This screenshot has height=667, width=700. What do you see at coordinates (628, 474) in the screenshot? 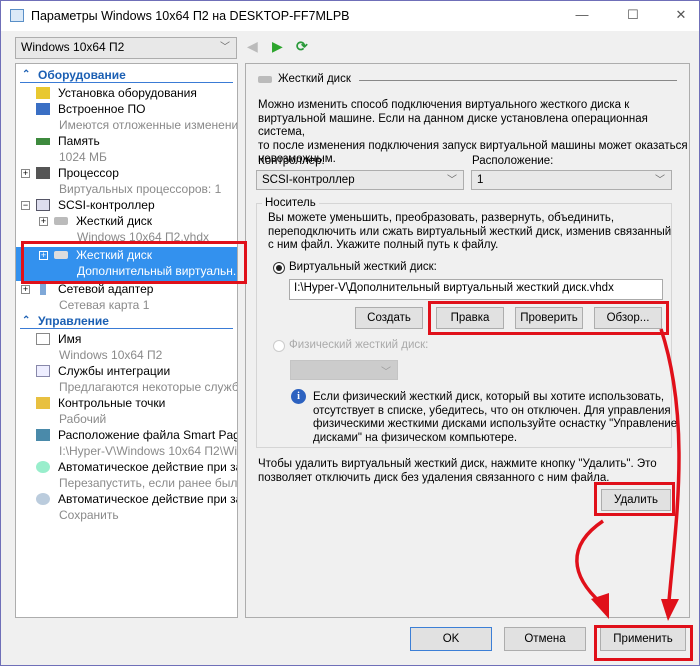
I see `annotation-arrows` at bounding box center [628, 474].